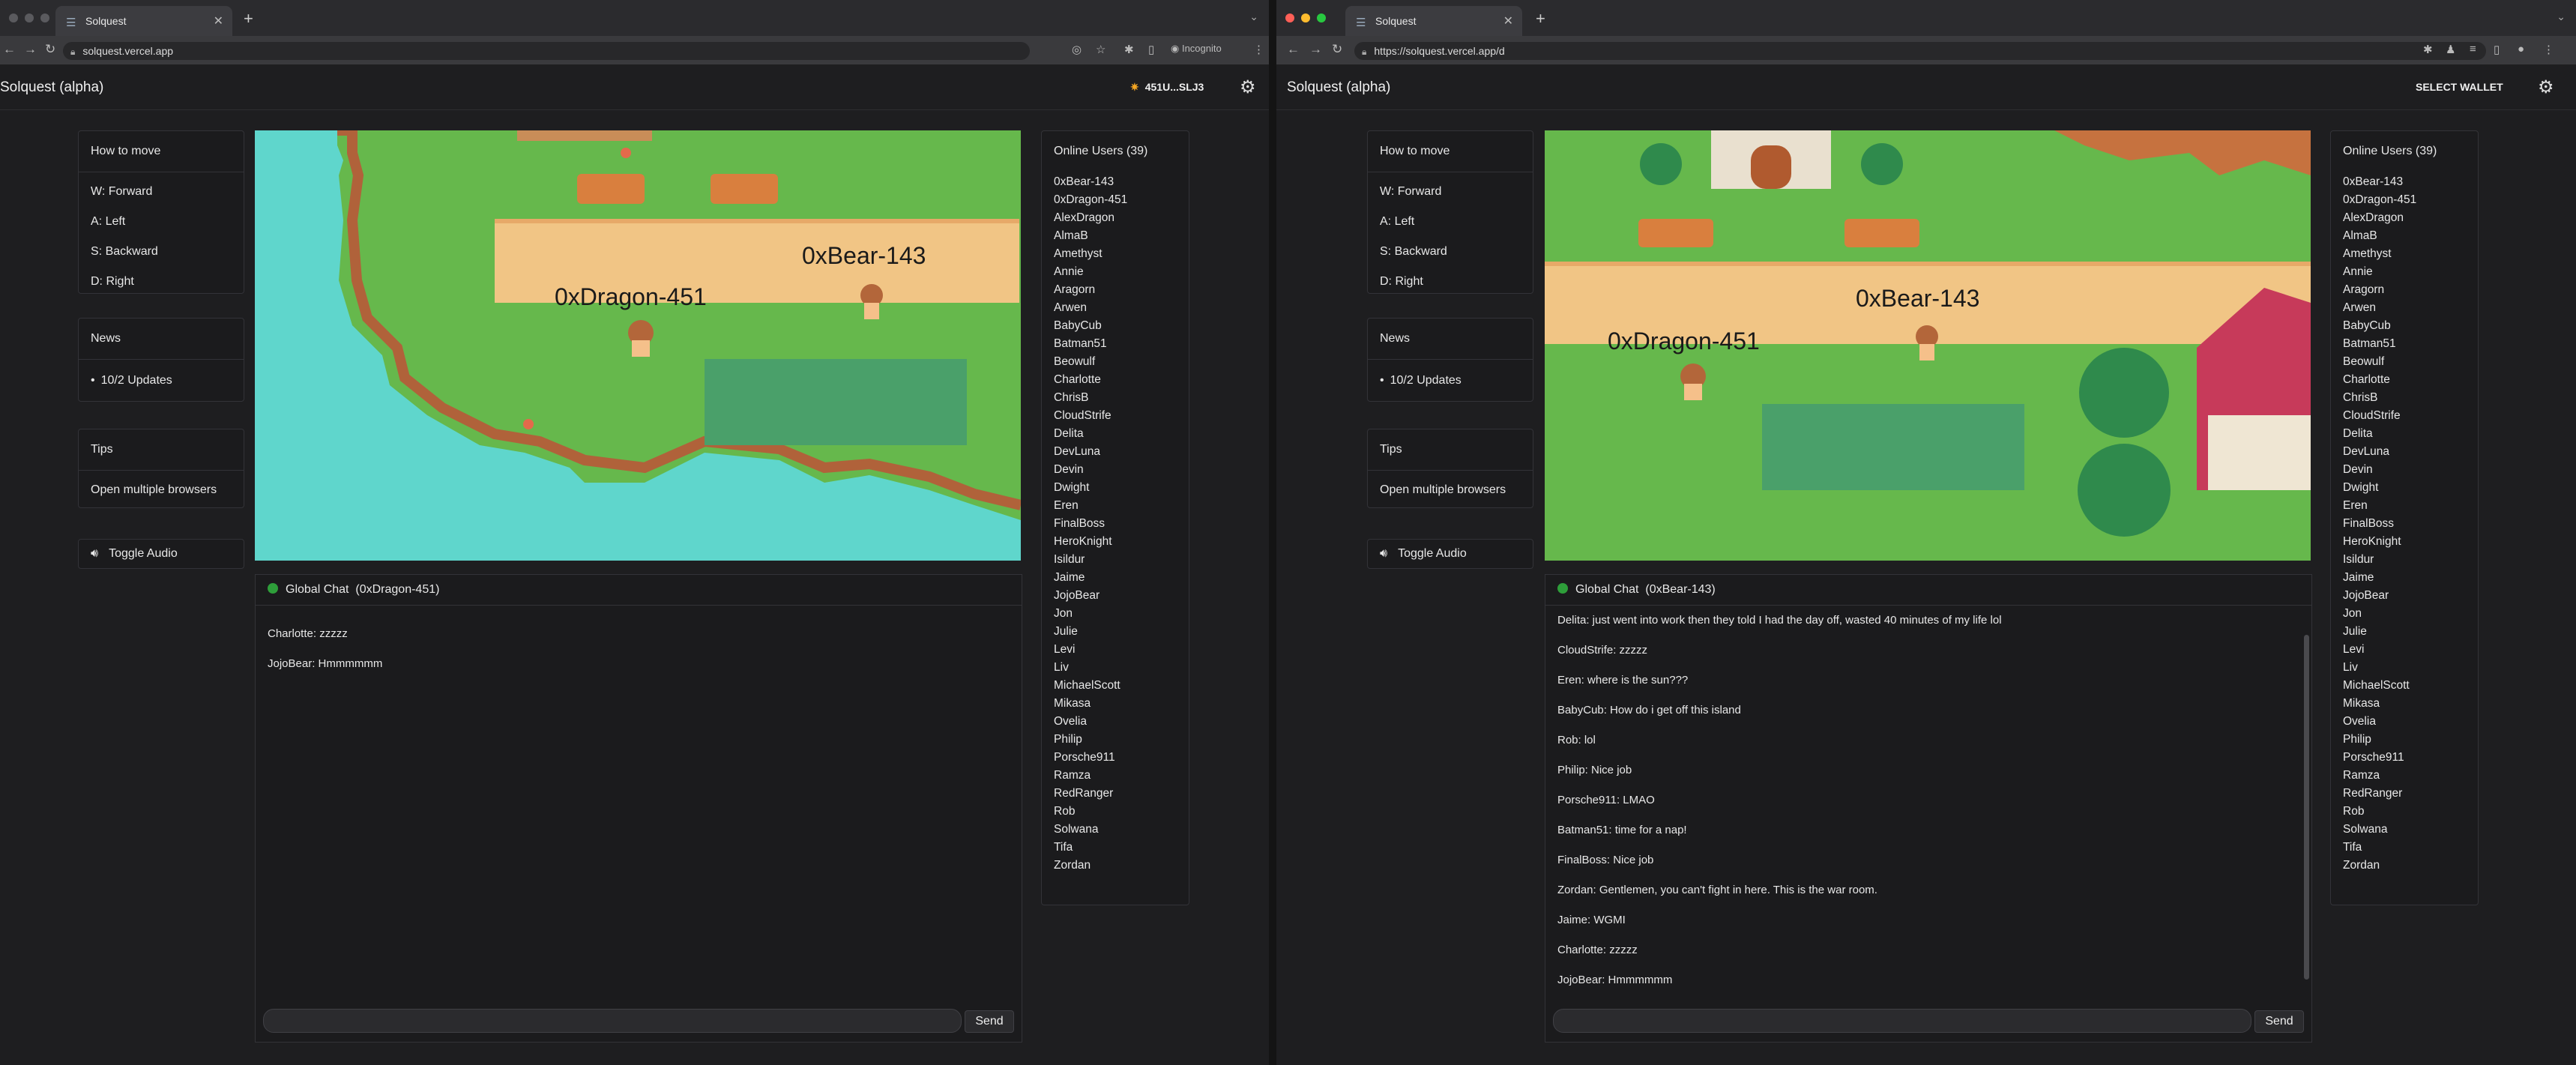 The height and width of the screenshot is (1065, 2576). I want to click on incognito-badge: ◉ Incognito, so click(1196, 49).